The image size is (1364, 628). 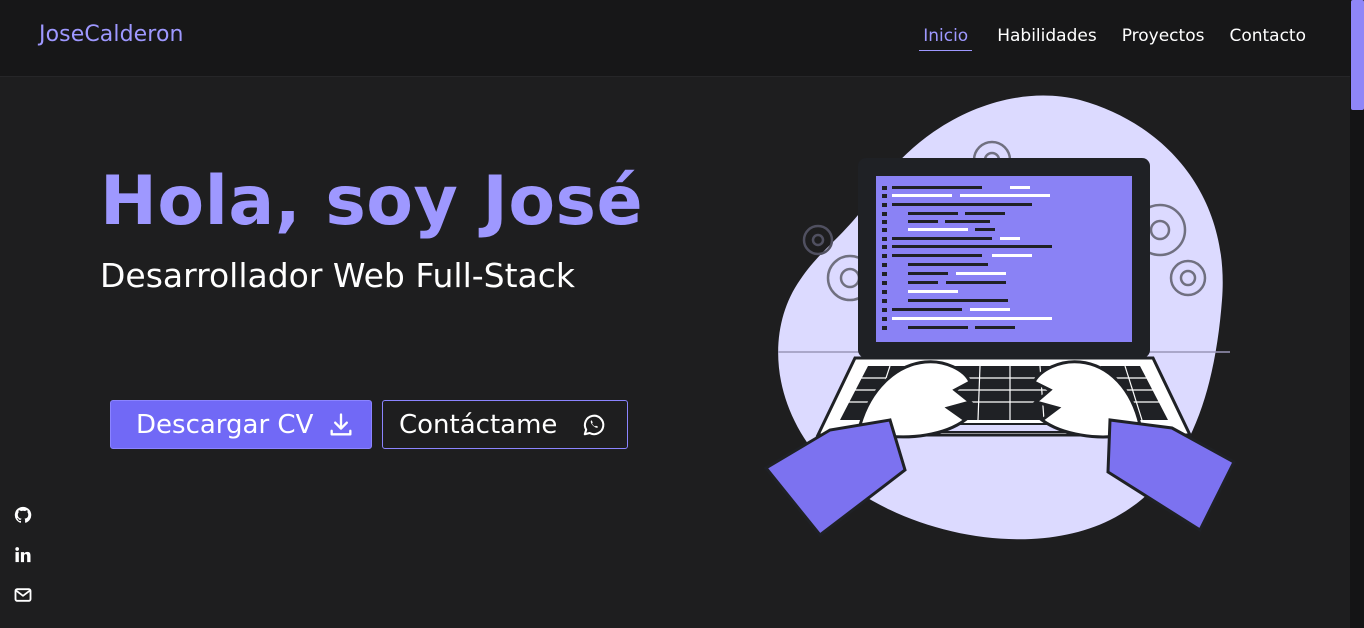 I want to click on download-cv-label: Descargar CV, so click(x=225, y=424).